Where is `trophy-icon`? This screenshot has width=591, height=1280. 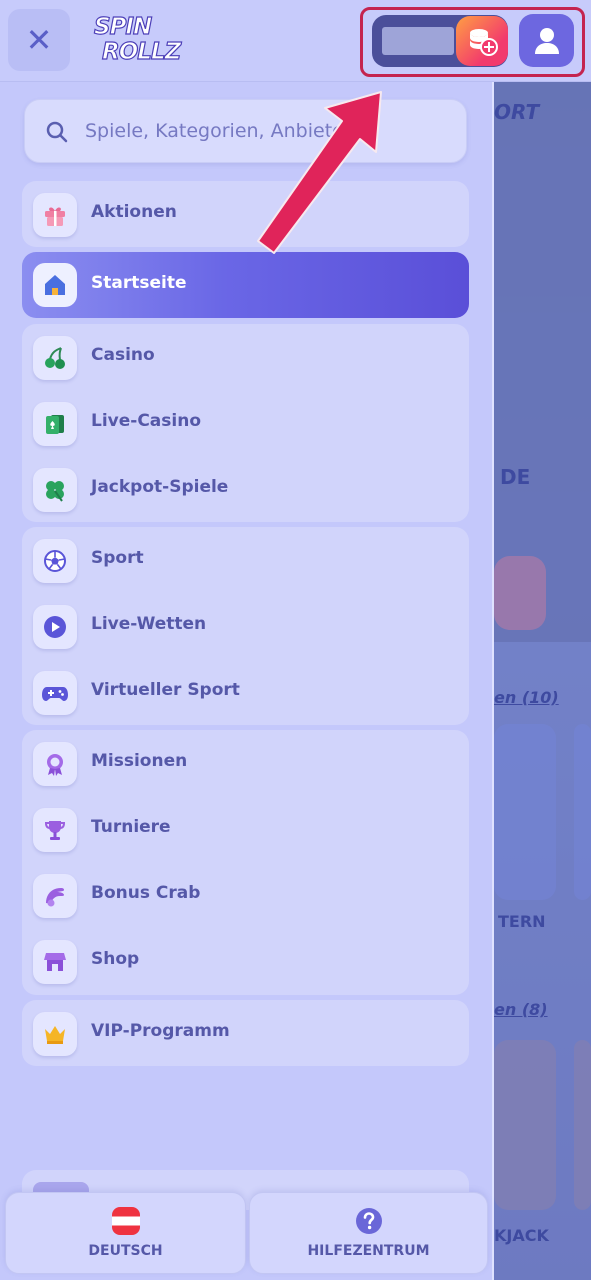 trophy-icon is located at coordinates (55, 830).